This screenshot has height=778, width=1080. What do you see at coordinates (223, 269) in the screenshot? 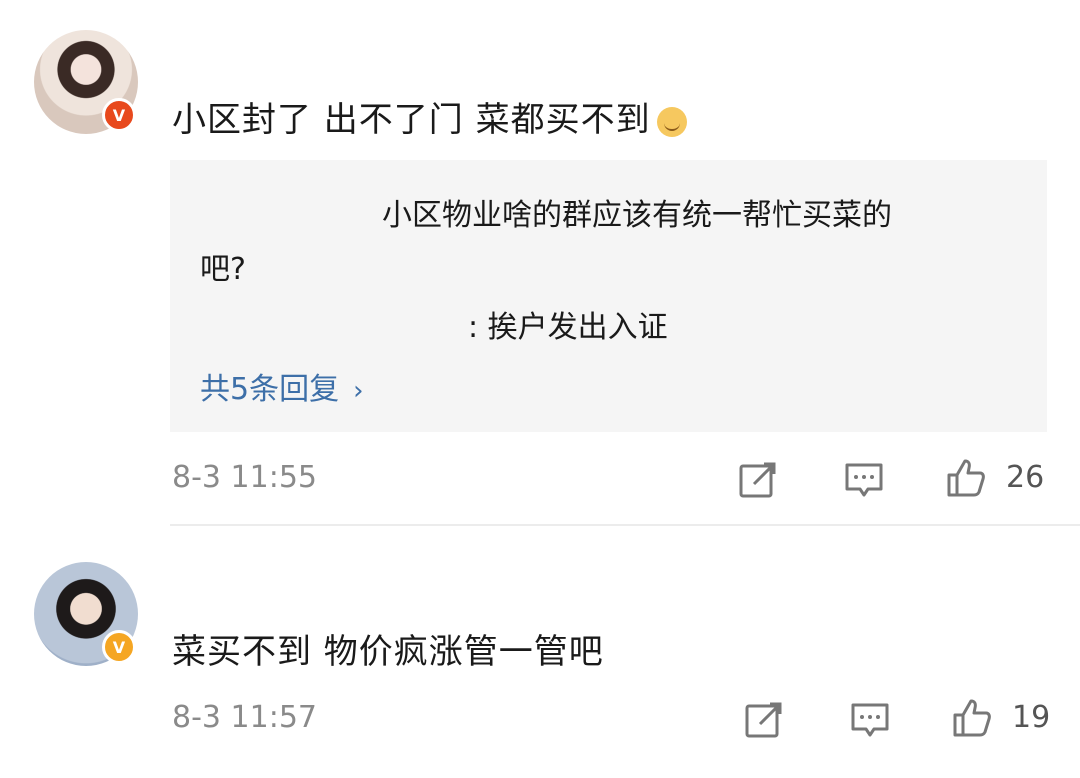
I see `reply-text: 吧?` at bounding box center [223, 269].